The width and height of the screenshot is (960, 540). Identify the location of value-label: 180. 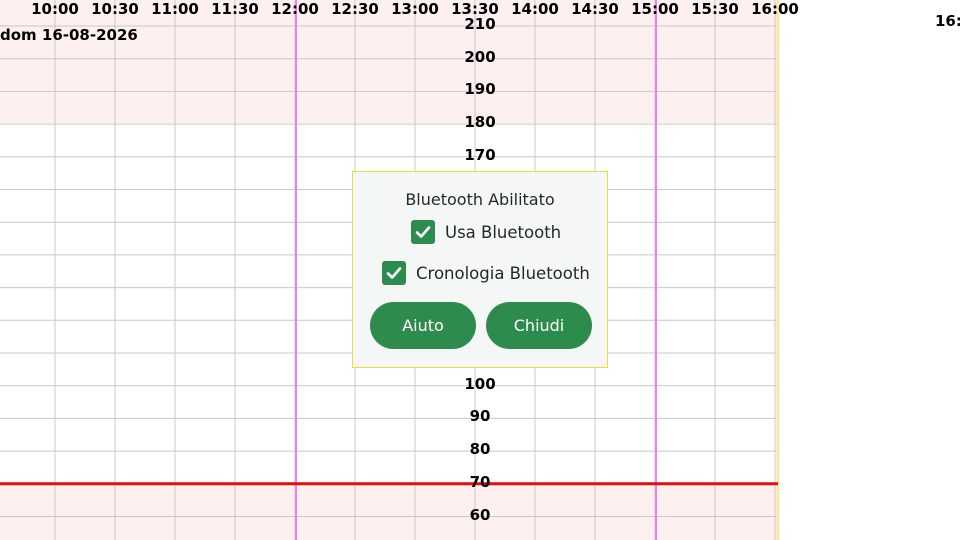
(480, 122).